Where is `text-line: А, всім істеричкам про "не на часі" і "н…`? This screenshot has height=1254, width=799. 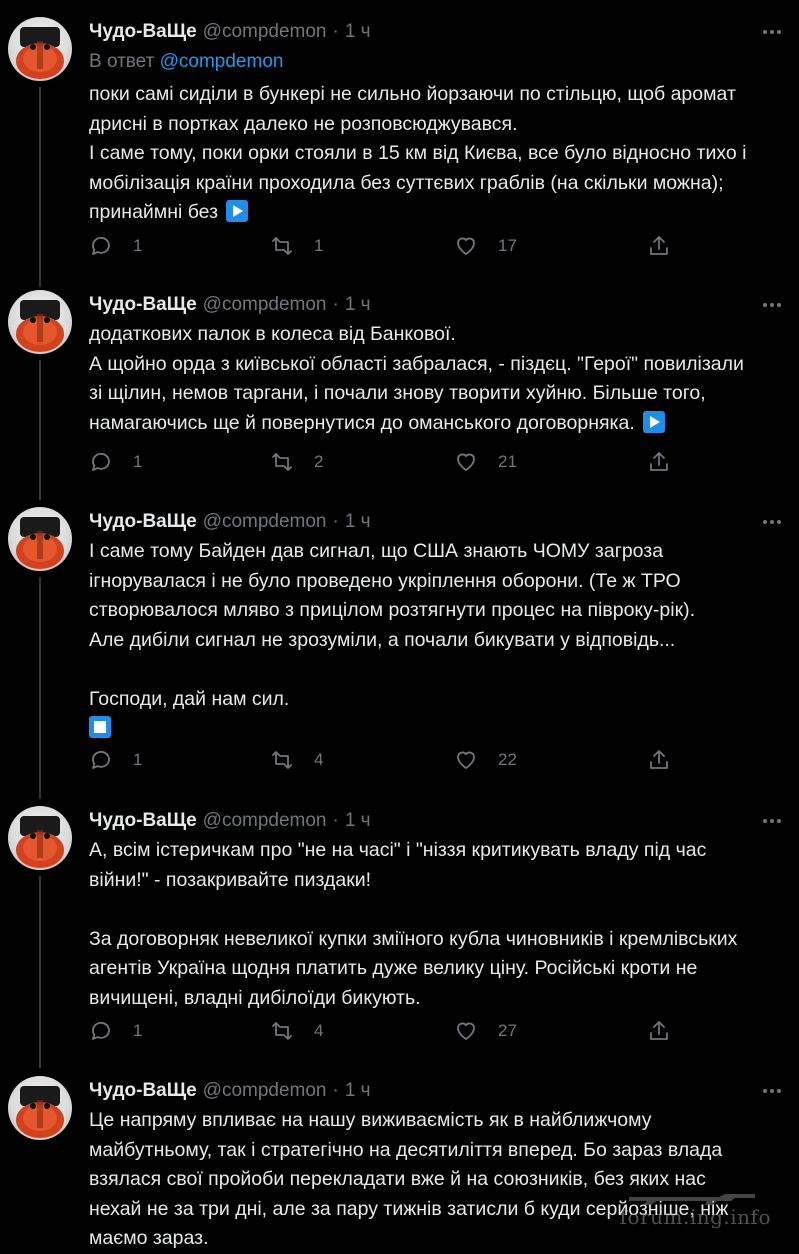
text-line: А, всім істеричкам про "не на часі" і "н… is located at coordinates (398, 850).